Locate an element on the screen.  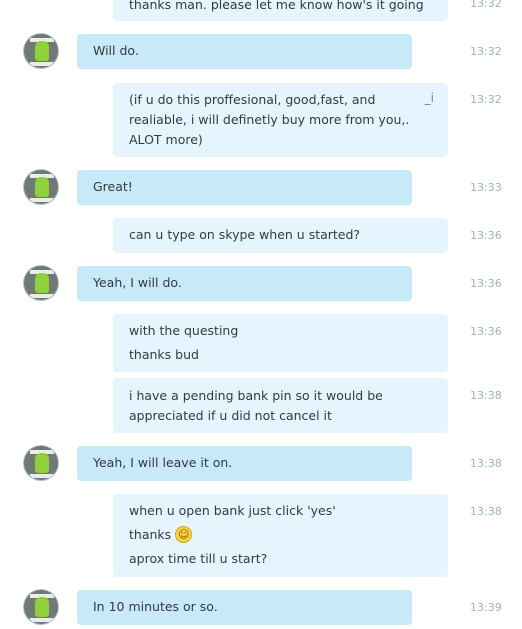
edit-pencil-icon: _i is located at coordinates (429, 98).